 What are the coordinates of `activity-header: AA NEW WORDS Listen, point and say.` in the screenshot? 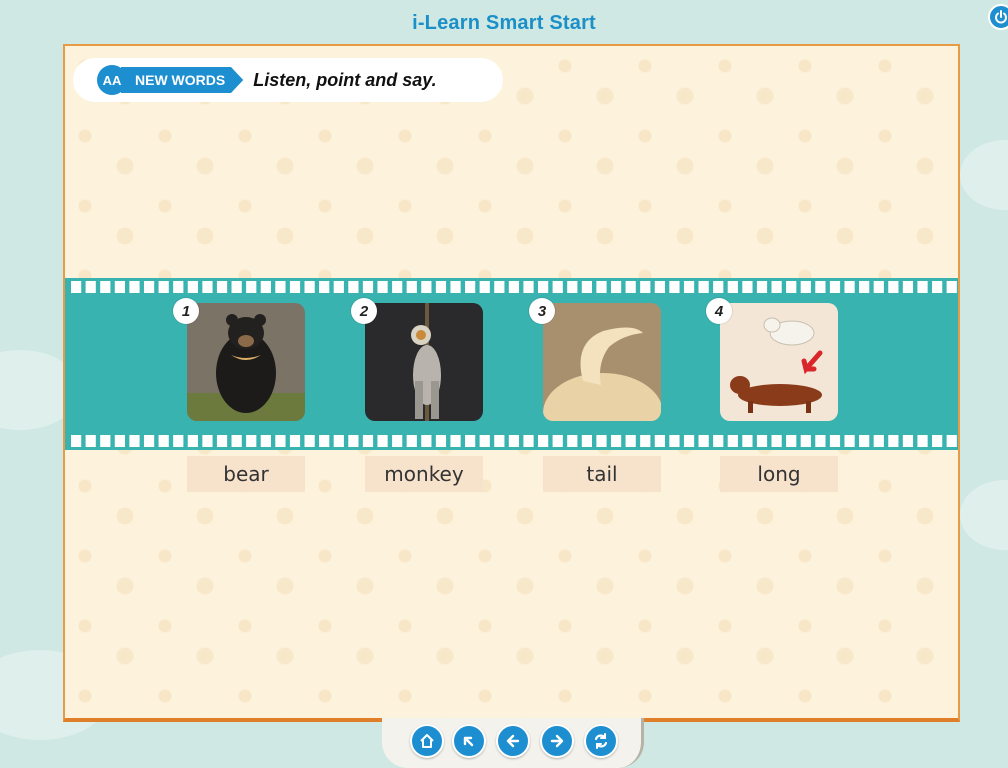 It's located at (288, 80).